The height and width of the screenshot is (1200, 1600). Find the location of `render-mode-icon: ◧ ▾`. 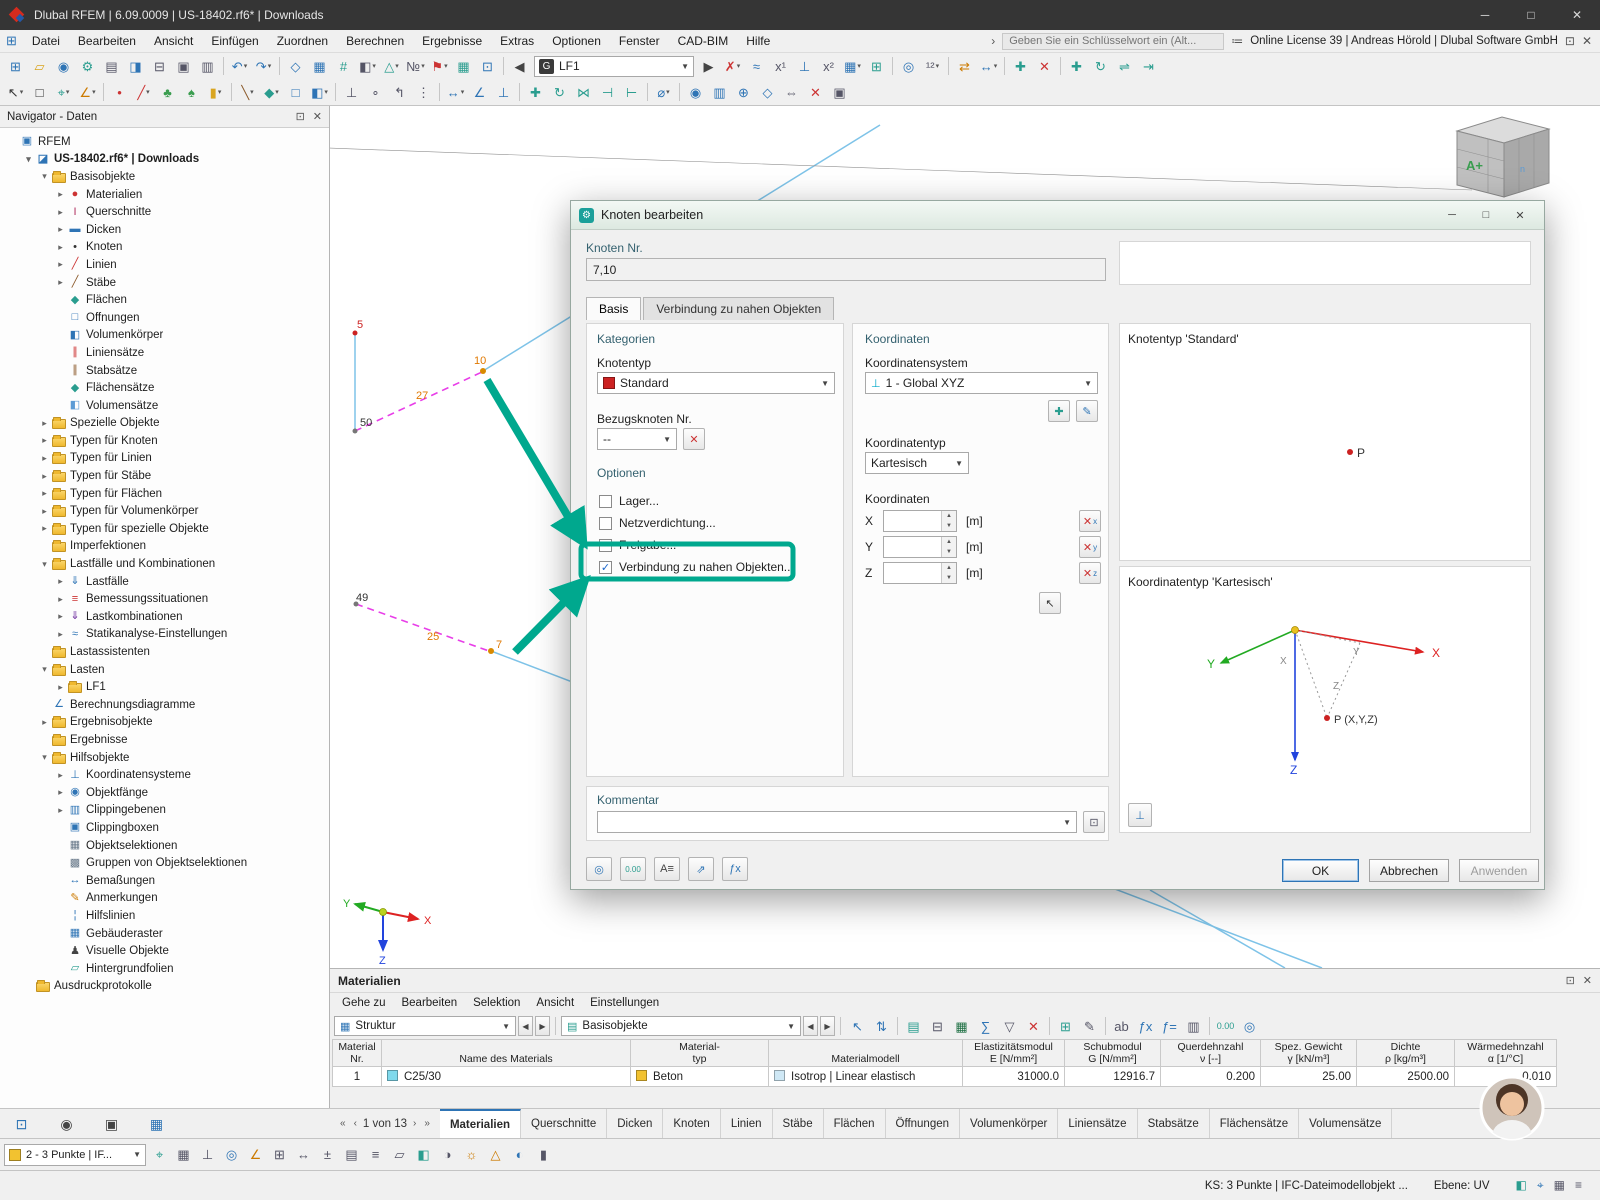

render-mode-icon: ◧ ▾ is located at coordinates (367, 66).